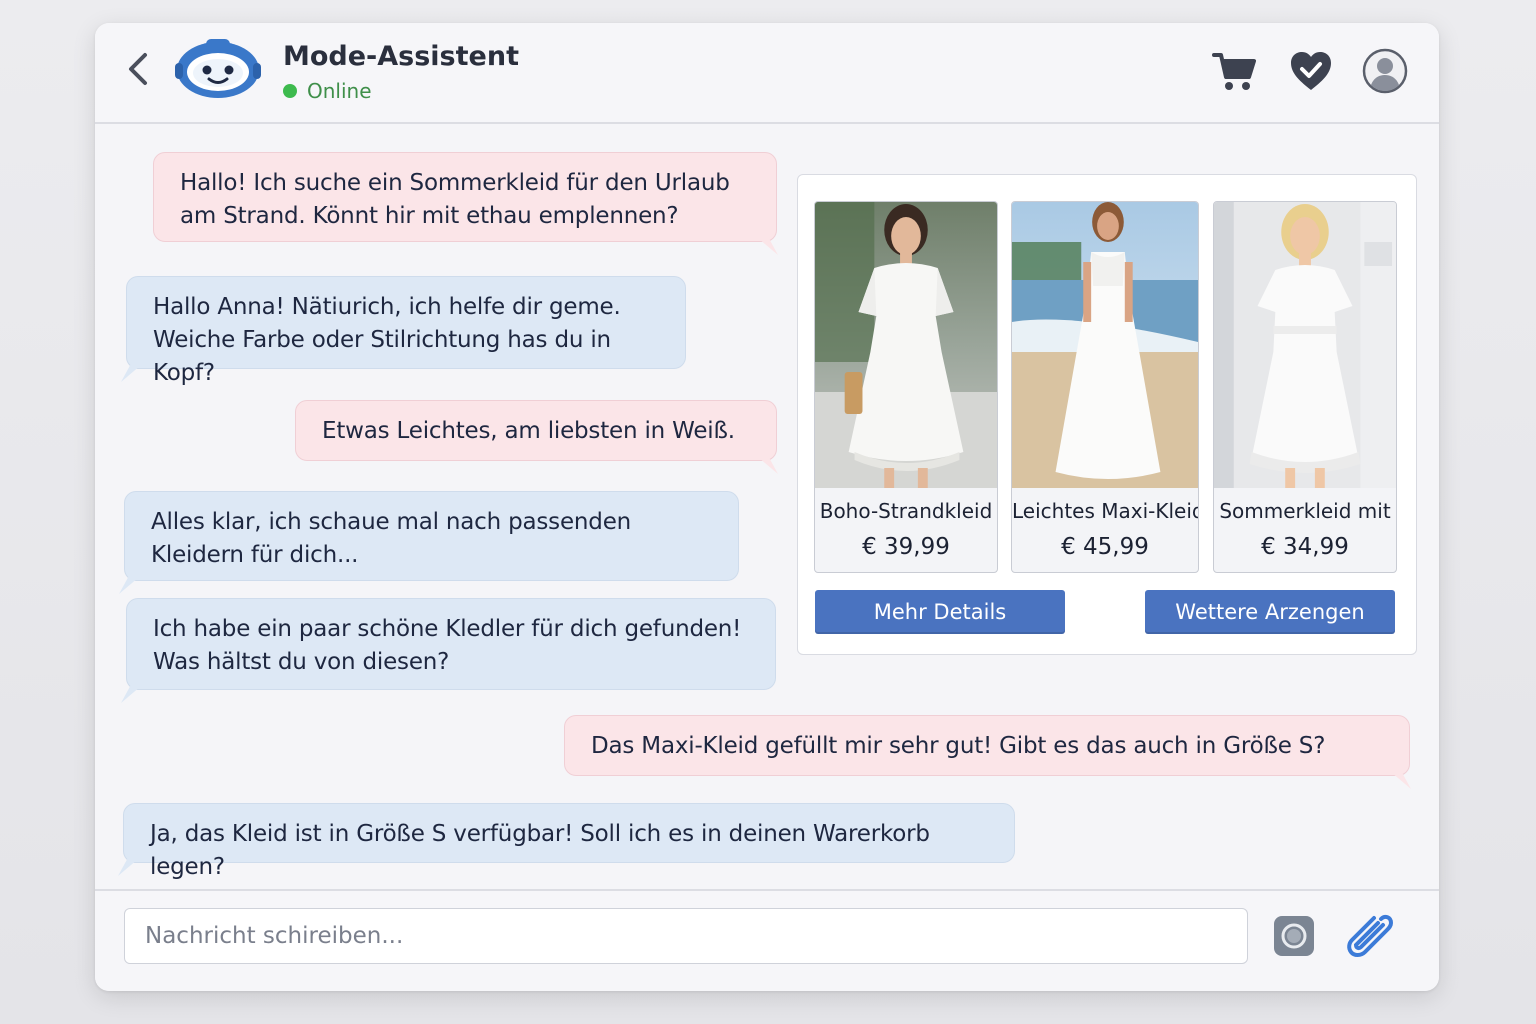 This screenshot has width=1536, height=1024. Describe the element at coordinates (138, 69) in the screenshot. I see `chevron-left-icon` at that location.